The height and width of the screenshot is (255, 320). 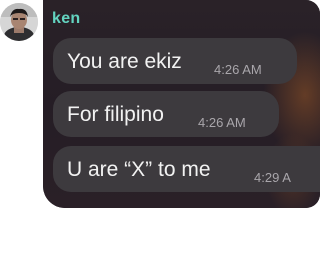 I want to click on message-bubble: You are ekiz 4:26 AM, so click(x=175, y=61).